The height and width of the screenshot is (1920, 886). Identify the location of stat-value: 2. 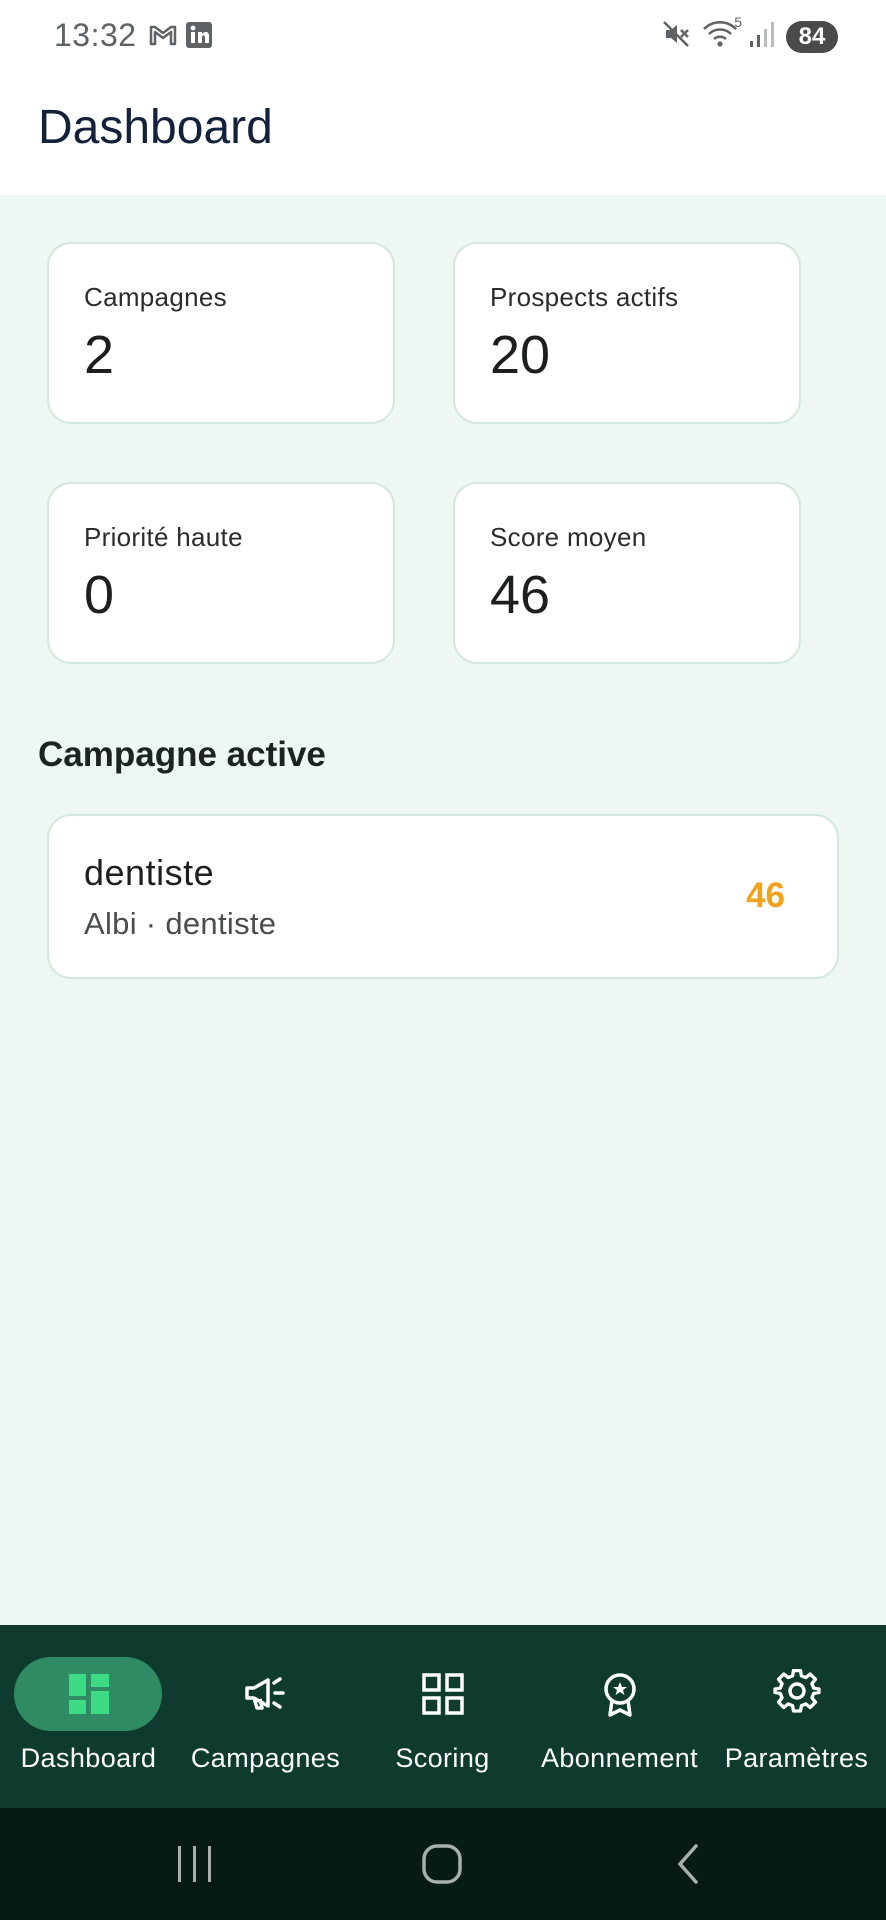
(99, 355).